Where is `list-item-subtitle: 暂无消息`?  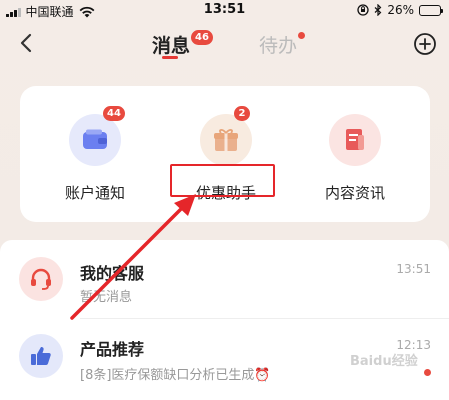 list-item-subtitle: 暂无消息 is located at coordinates (106, 297).